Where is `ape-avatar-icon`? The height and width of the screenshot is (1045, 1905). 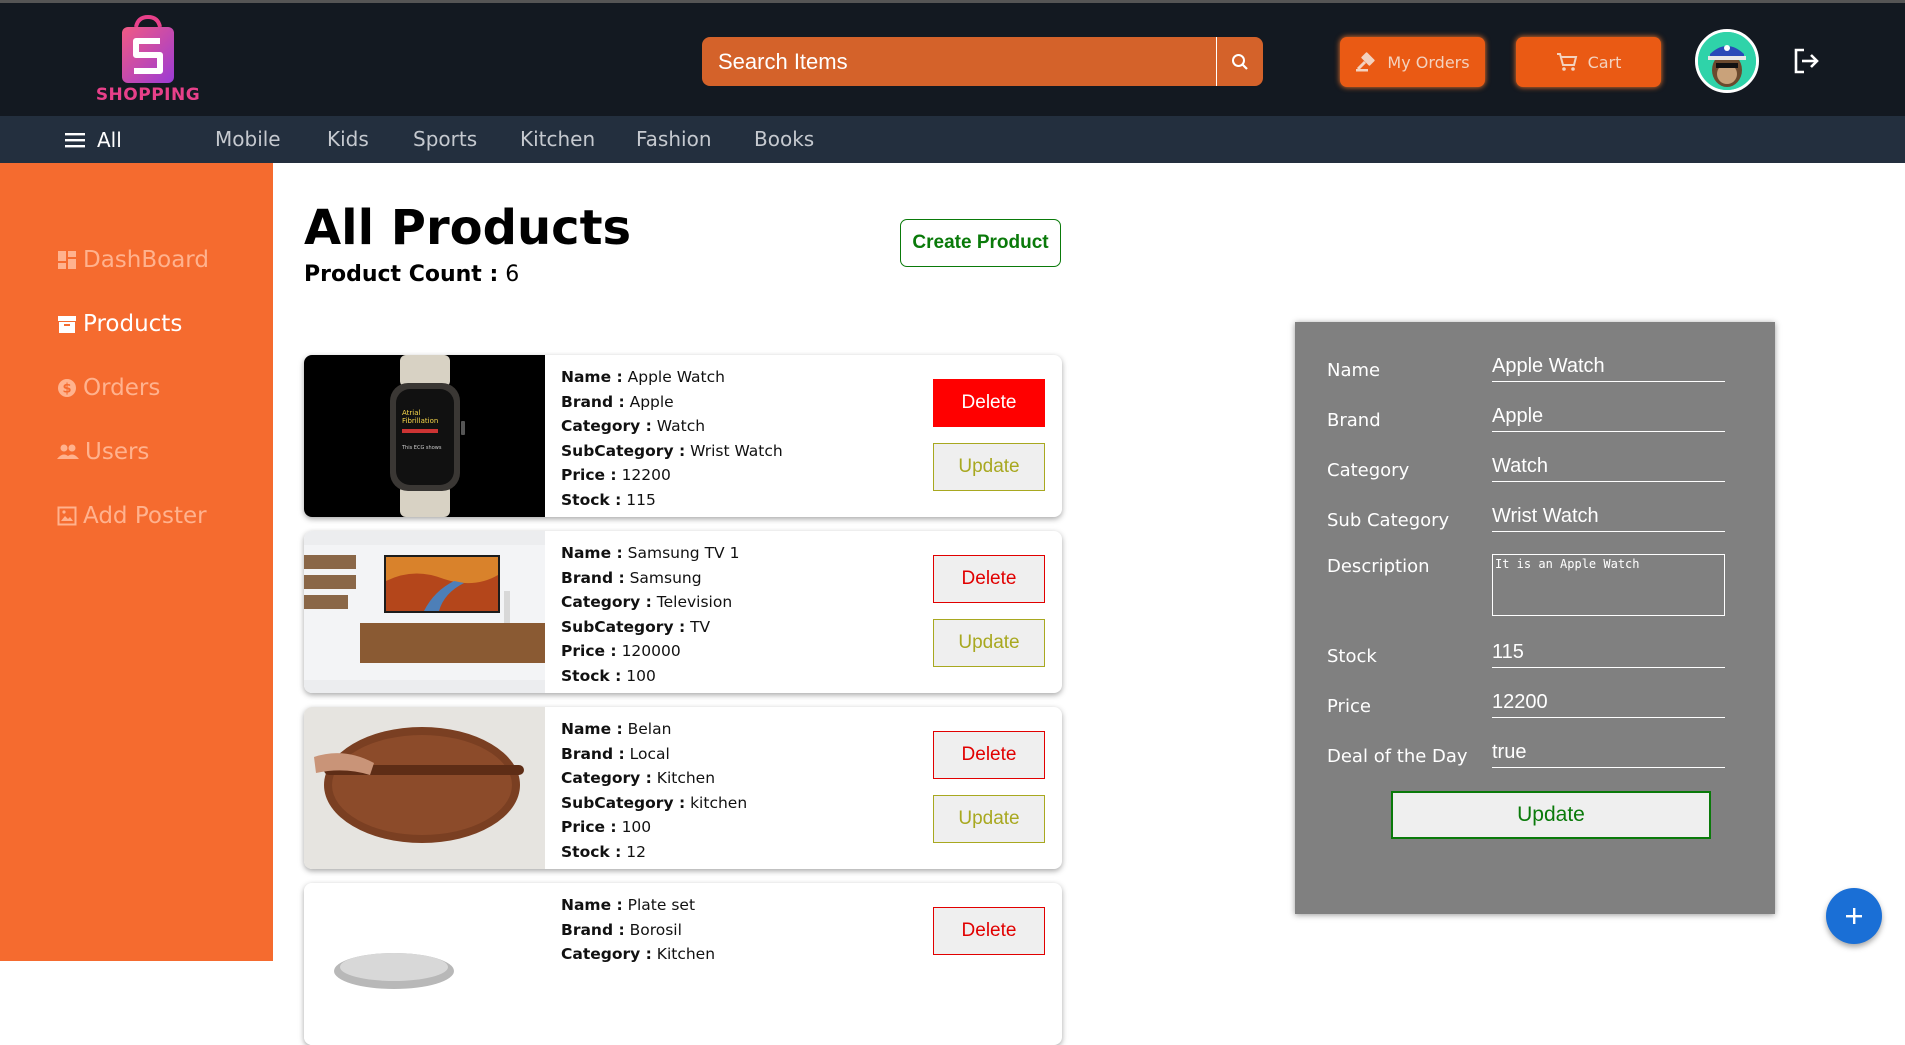
ape-avatar-icon is located at coordinates (1727, 61).